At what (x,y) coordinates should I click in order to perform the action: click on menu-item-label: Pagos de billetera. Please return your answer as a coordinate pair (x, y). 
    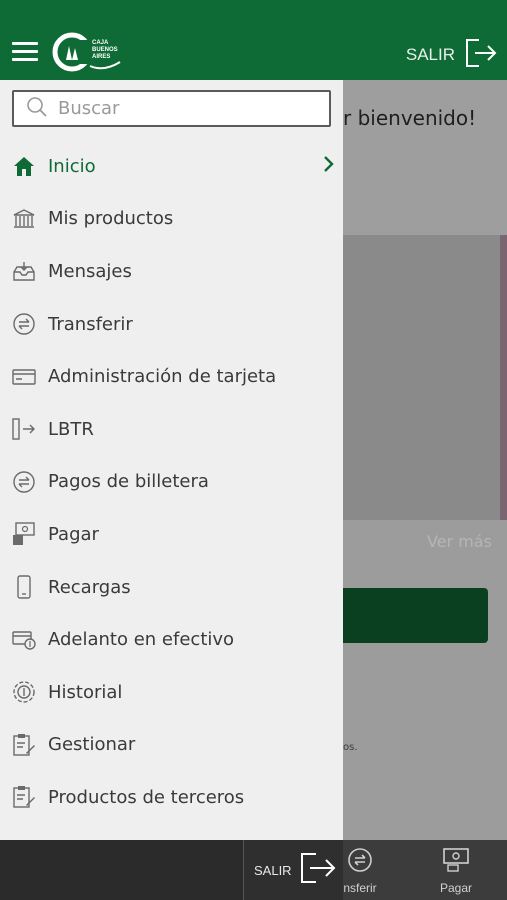
    Looking at the image, I should click on (128, 482).